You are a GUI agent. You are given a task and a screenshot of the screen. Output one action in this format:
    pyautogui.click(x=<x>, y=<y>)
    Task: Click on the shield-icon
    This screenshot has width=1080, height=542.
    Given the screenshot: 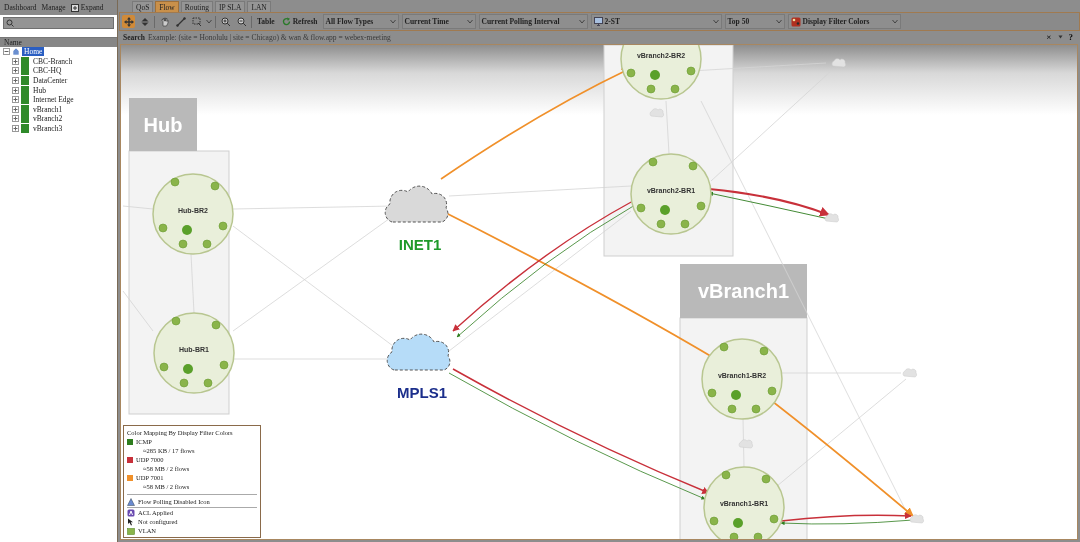 What is the action you would take?
    pyautogui.click(x=131, y=513)
    